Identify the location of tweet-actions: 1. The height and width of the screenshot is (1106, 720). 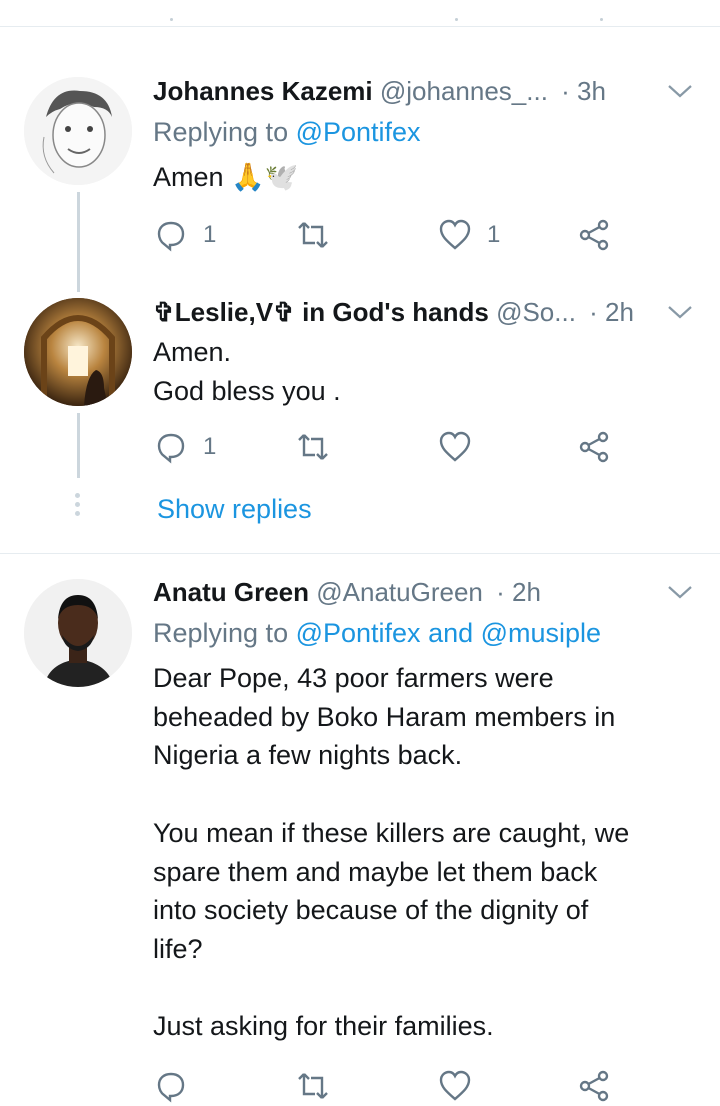
(393, 447).